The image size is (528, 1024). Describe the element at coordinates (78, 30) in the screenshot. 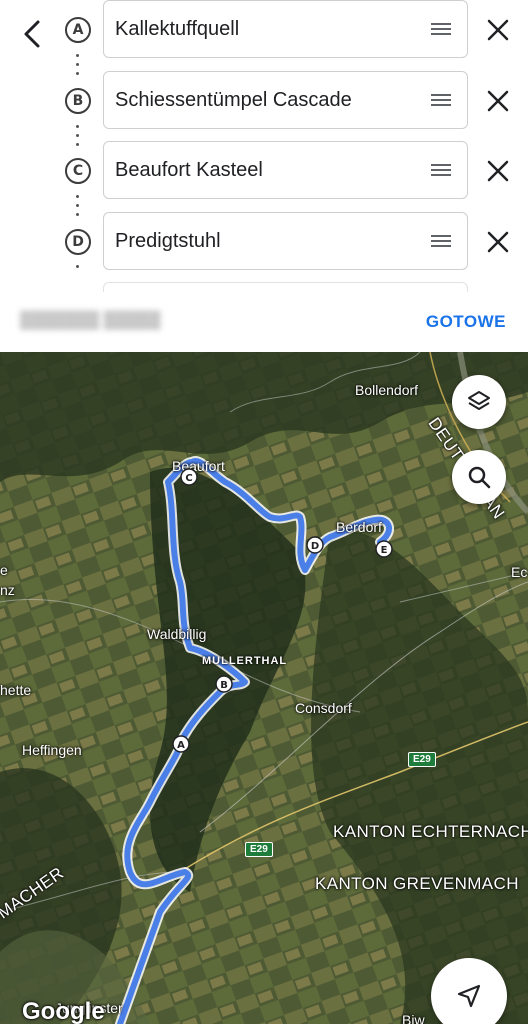

I see `stop-marker-a: A` at that location.